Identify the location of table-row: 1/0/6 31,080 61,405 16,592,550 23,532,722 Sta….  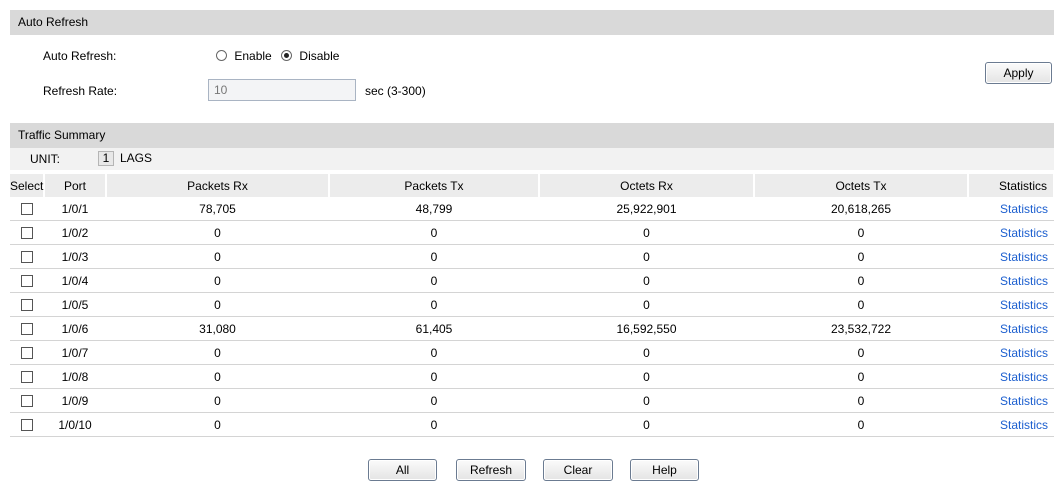
(532, 328).